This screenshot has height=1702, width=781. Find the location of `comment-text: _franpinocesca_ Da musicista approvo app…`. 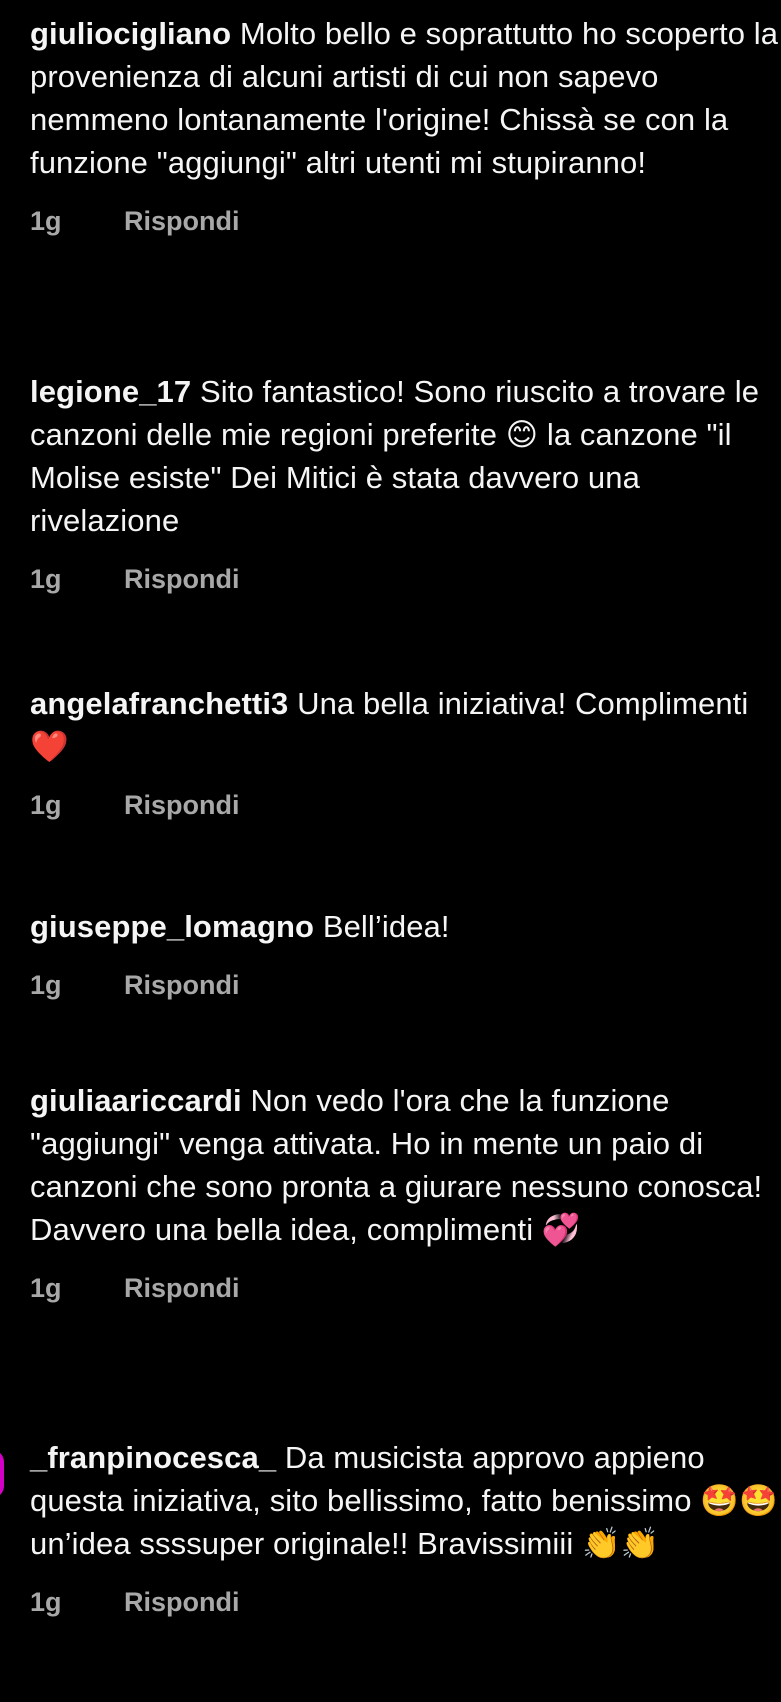

comment-text: _franpinocesca_ Da musicista approvo app… is located at coordinates (405, 1500).